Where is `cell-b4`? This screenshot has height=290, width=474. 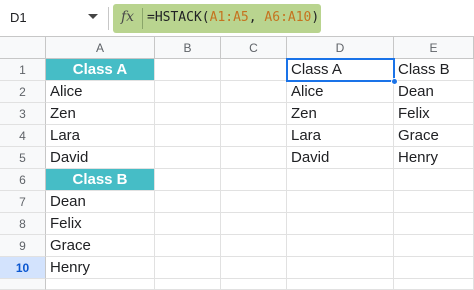 cell-b4 is located at coordinates (188, 136).